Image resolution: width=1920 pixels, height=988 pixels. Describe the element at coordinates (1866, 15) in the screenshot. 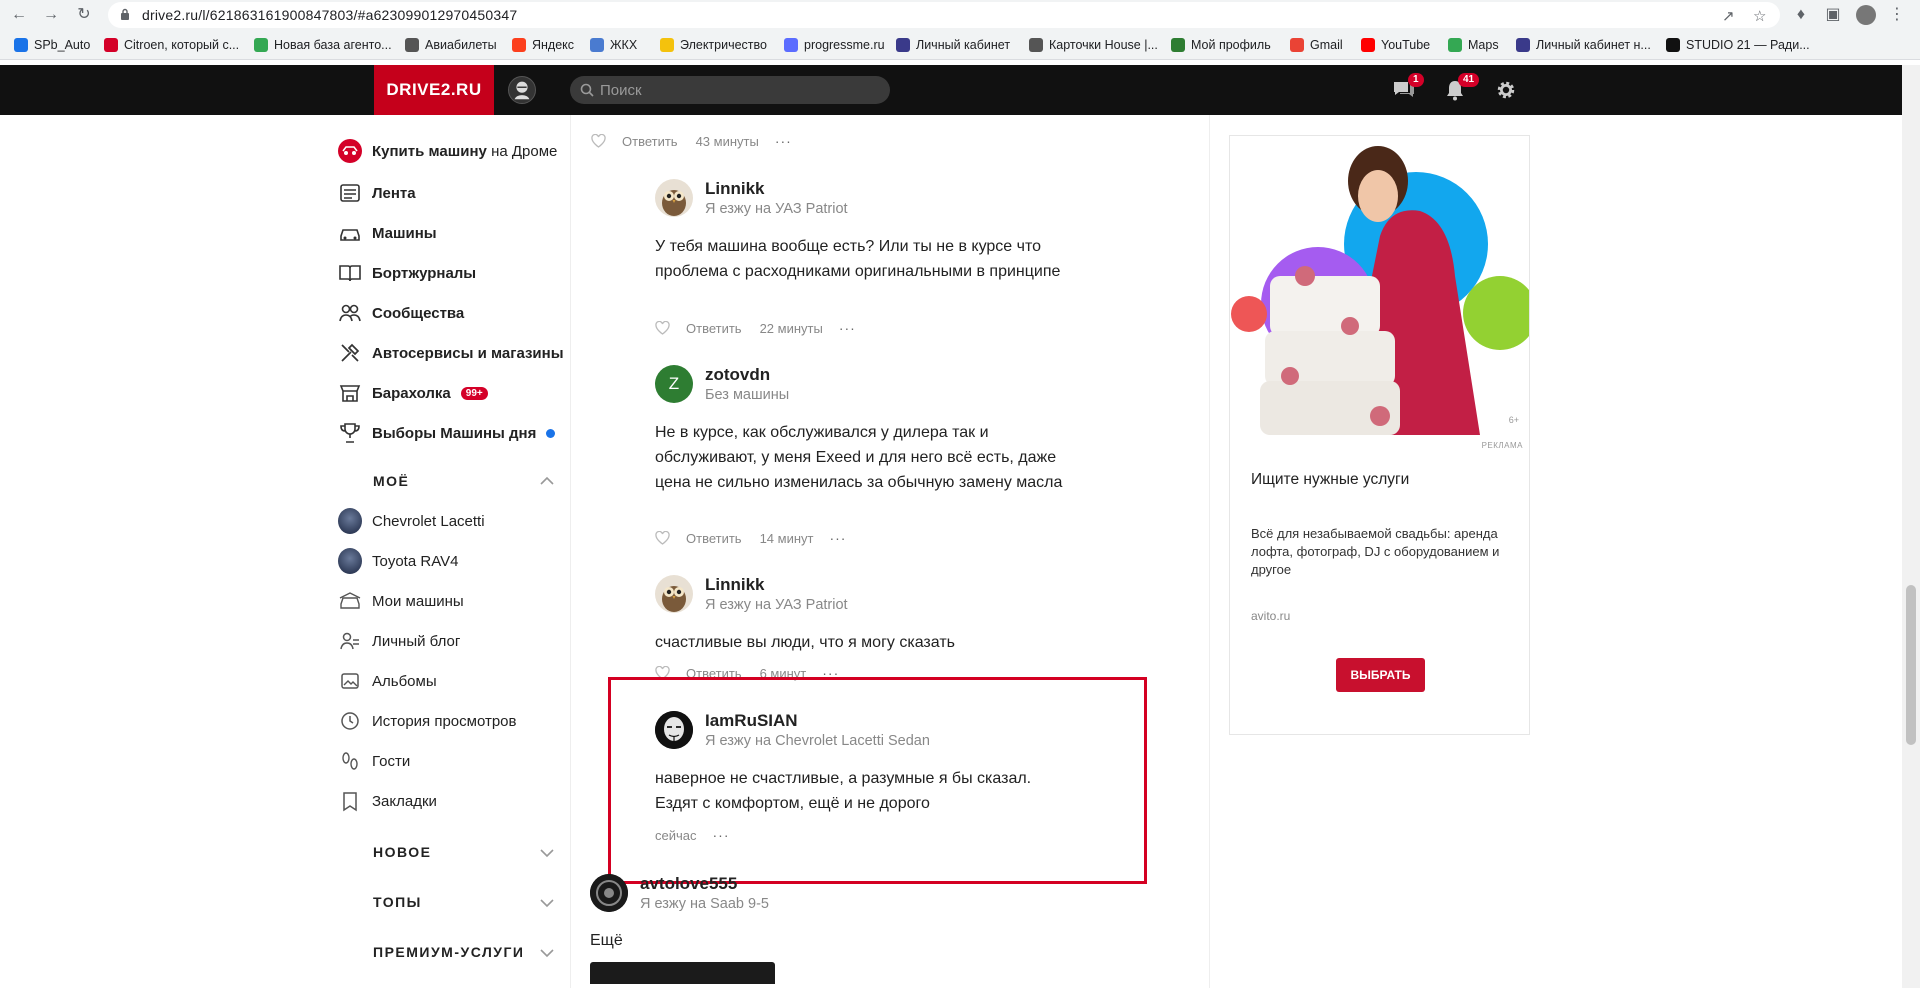

I see `profile-avatar` at that location.